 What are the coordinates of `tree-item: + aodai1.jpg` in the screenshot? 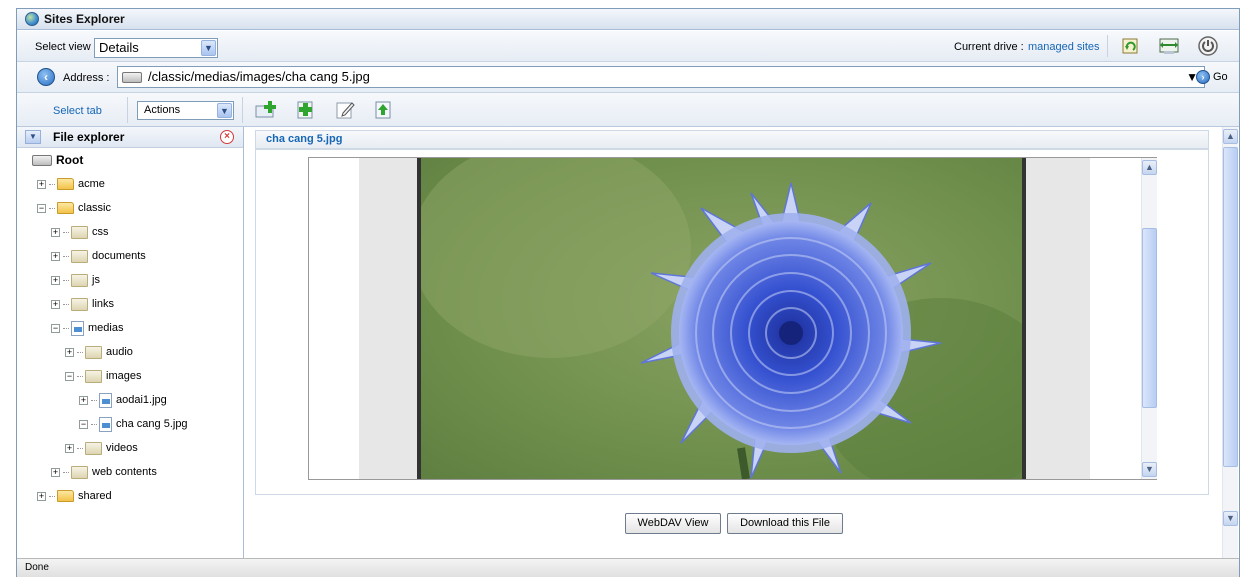 It's located at (123, 400).